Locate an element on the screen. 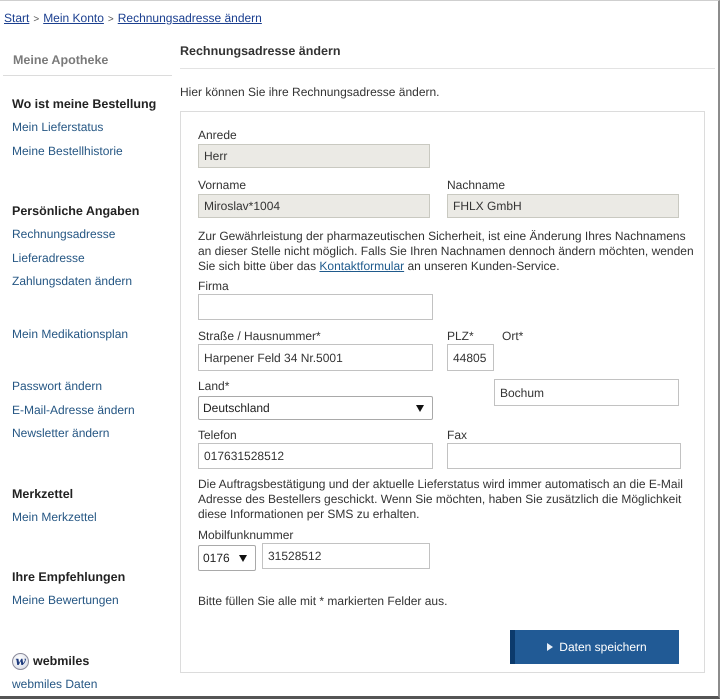  country-select: Deutschland is located at coordinates (315, 408).